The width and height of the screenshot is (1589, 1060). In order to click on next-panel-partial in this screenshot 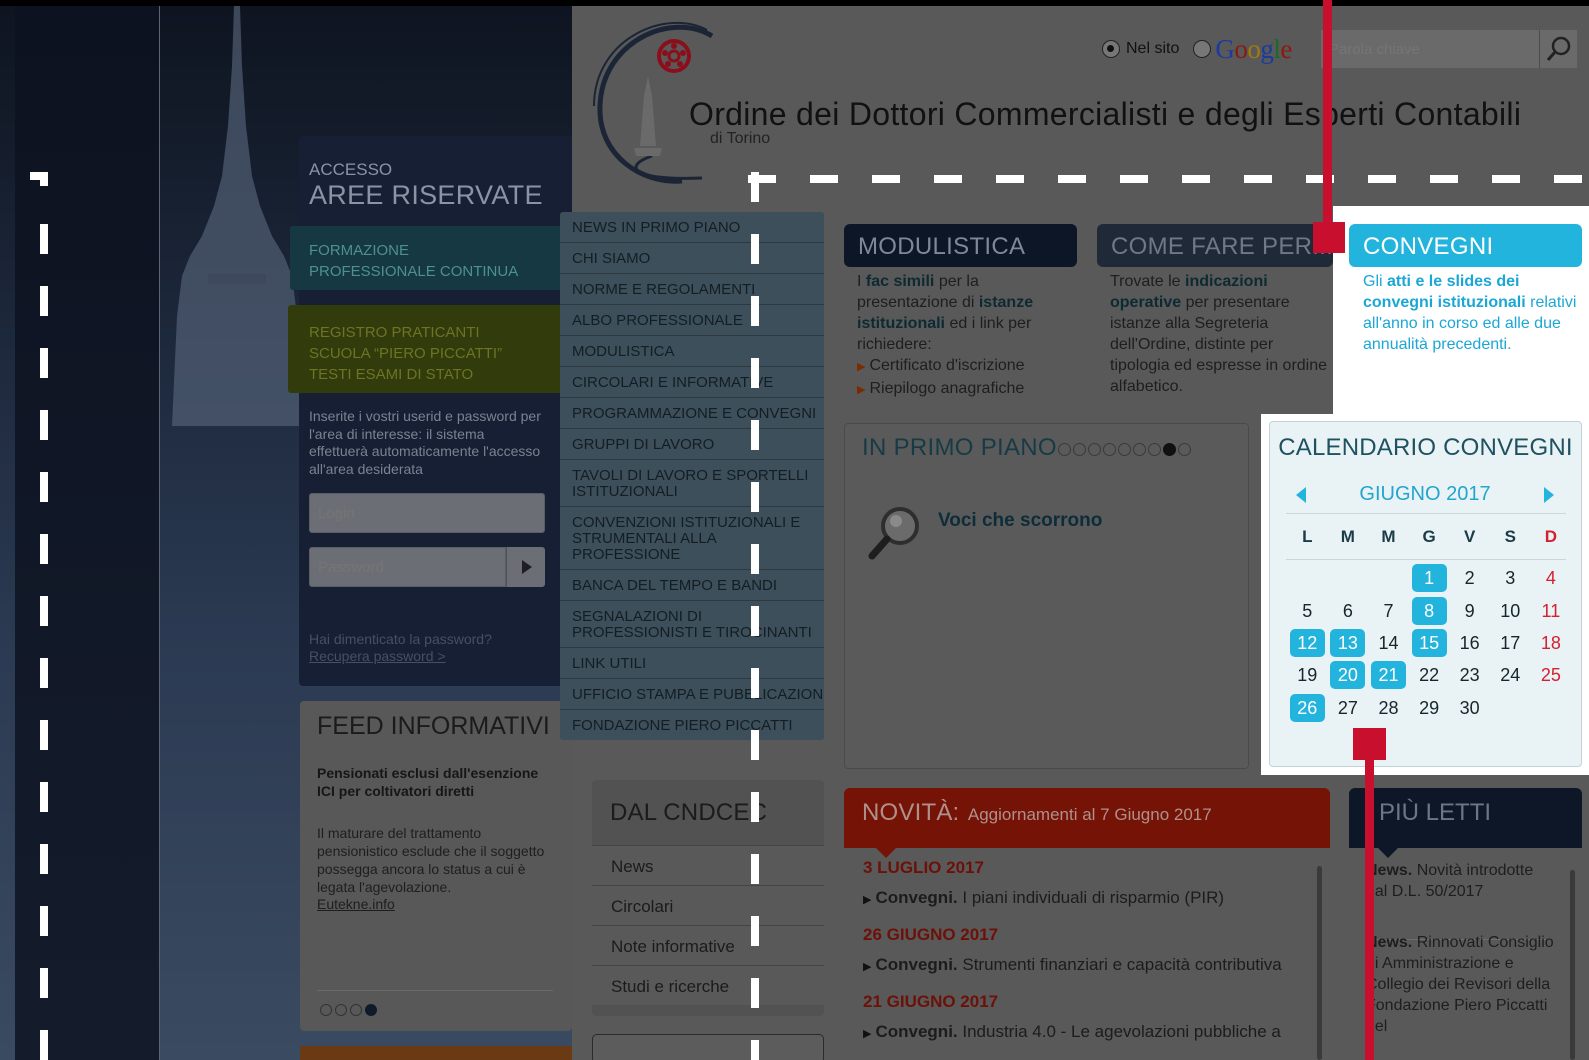, I will do `click(708, 1047)`.